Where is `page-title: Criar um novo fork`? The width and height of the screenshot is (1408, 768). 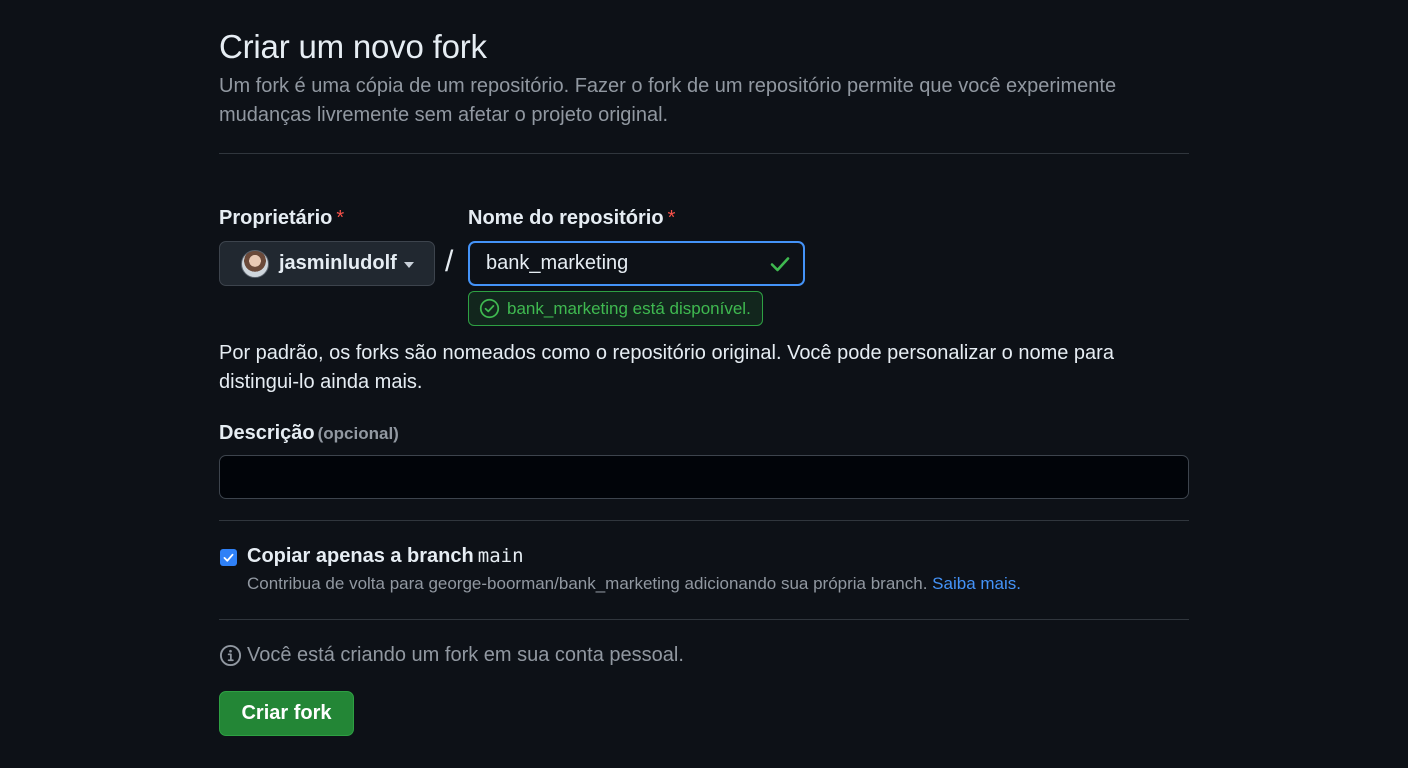 page-title: Criar um novo fork is located at coordinates (353, 46).